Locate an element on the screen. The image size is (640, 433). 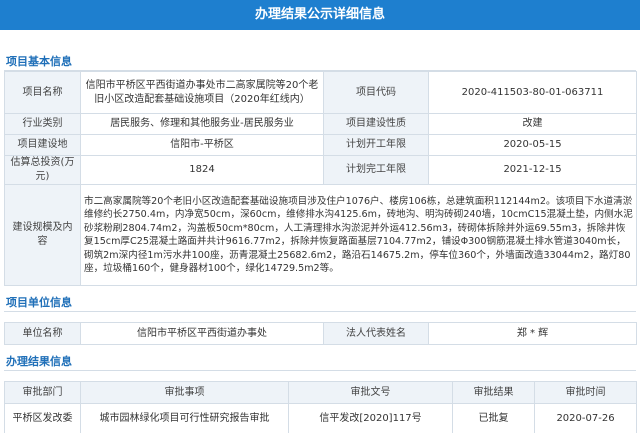
end-date-label: 计划完工年限 is located at coordinates (376, 170).